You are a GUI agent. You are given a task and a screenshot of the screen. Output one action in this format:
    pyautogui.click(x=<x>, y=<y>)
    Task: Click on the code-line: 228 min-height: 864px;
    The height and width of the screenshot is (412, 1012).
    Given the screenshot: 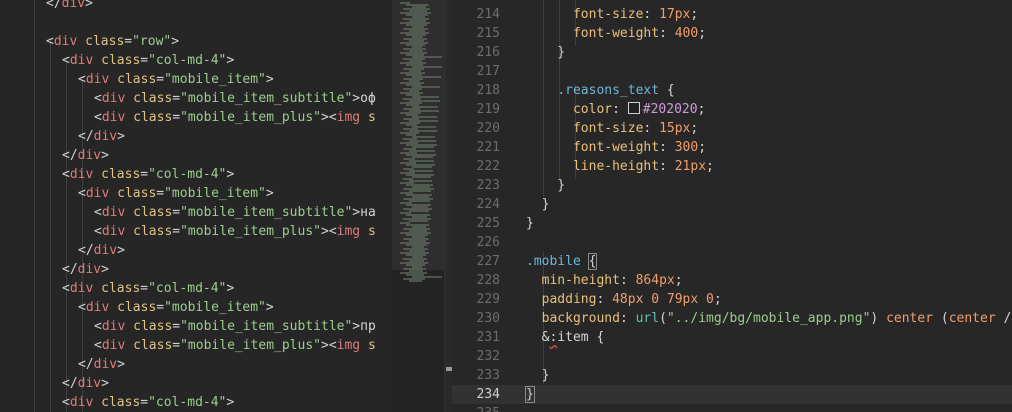 What is the action you would take?
    pyautogui.click(x=732, y=280)
    